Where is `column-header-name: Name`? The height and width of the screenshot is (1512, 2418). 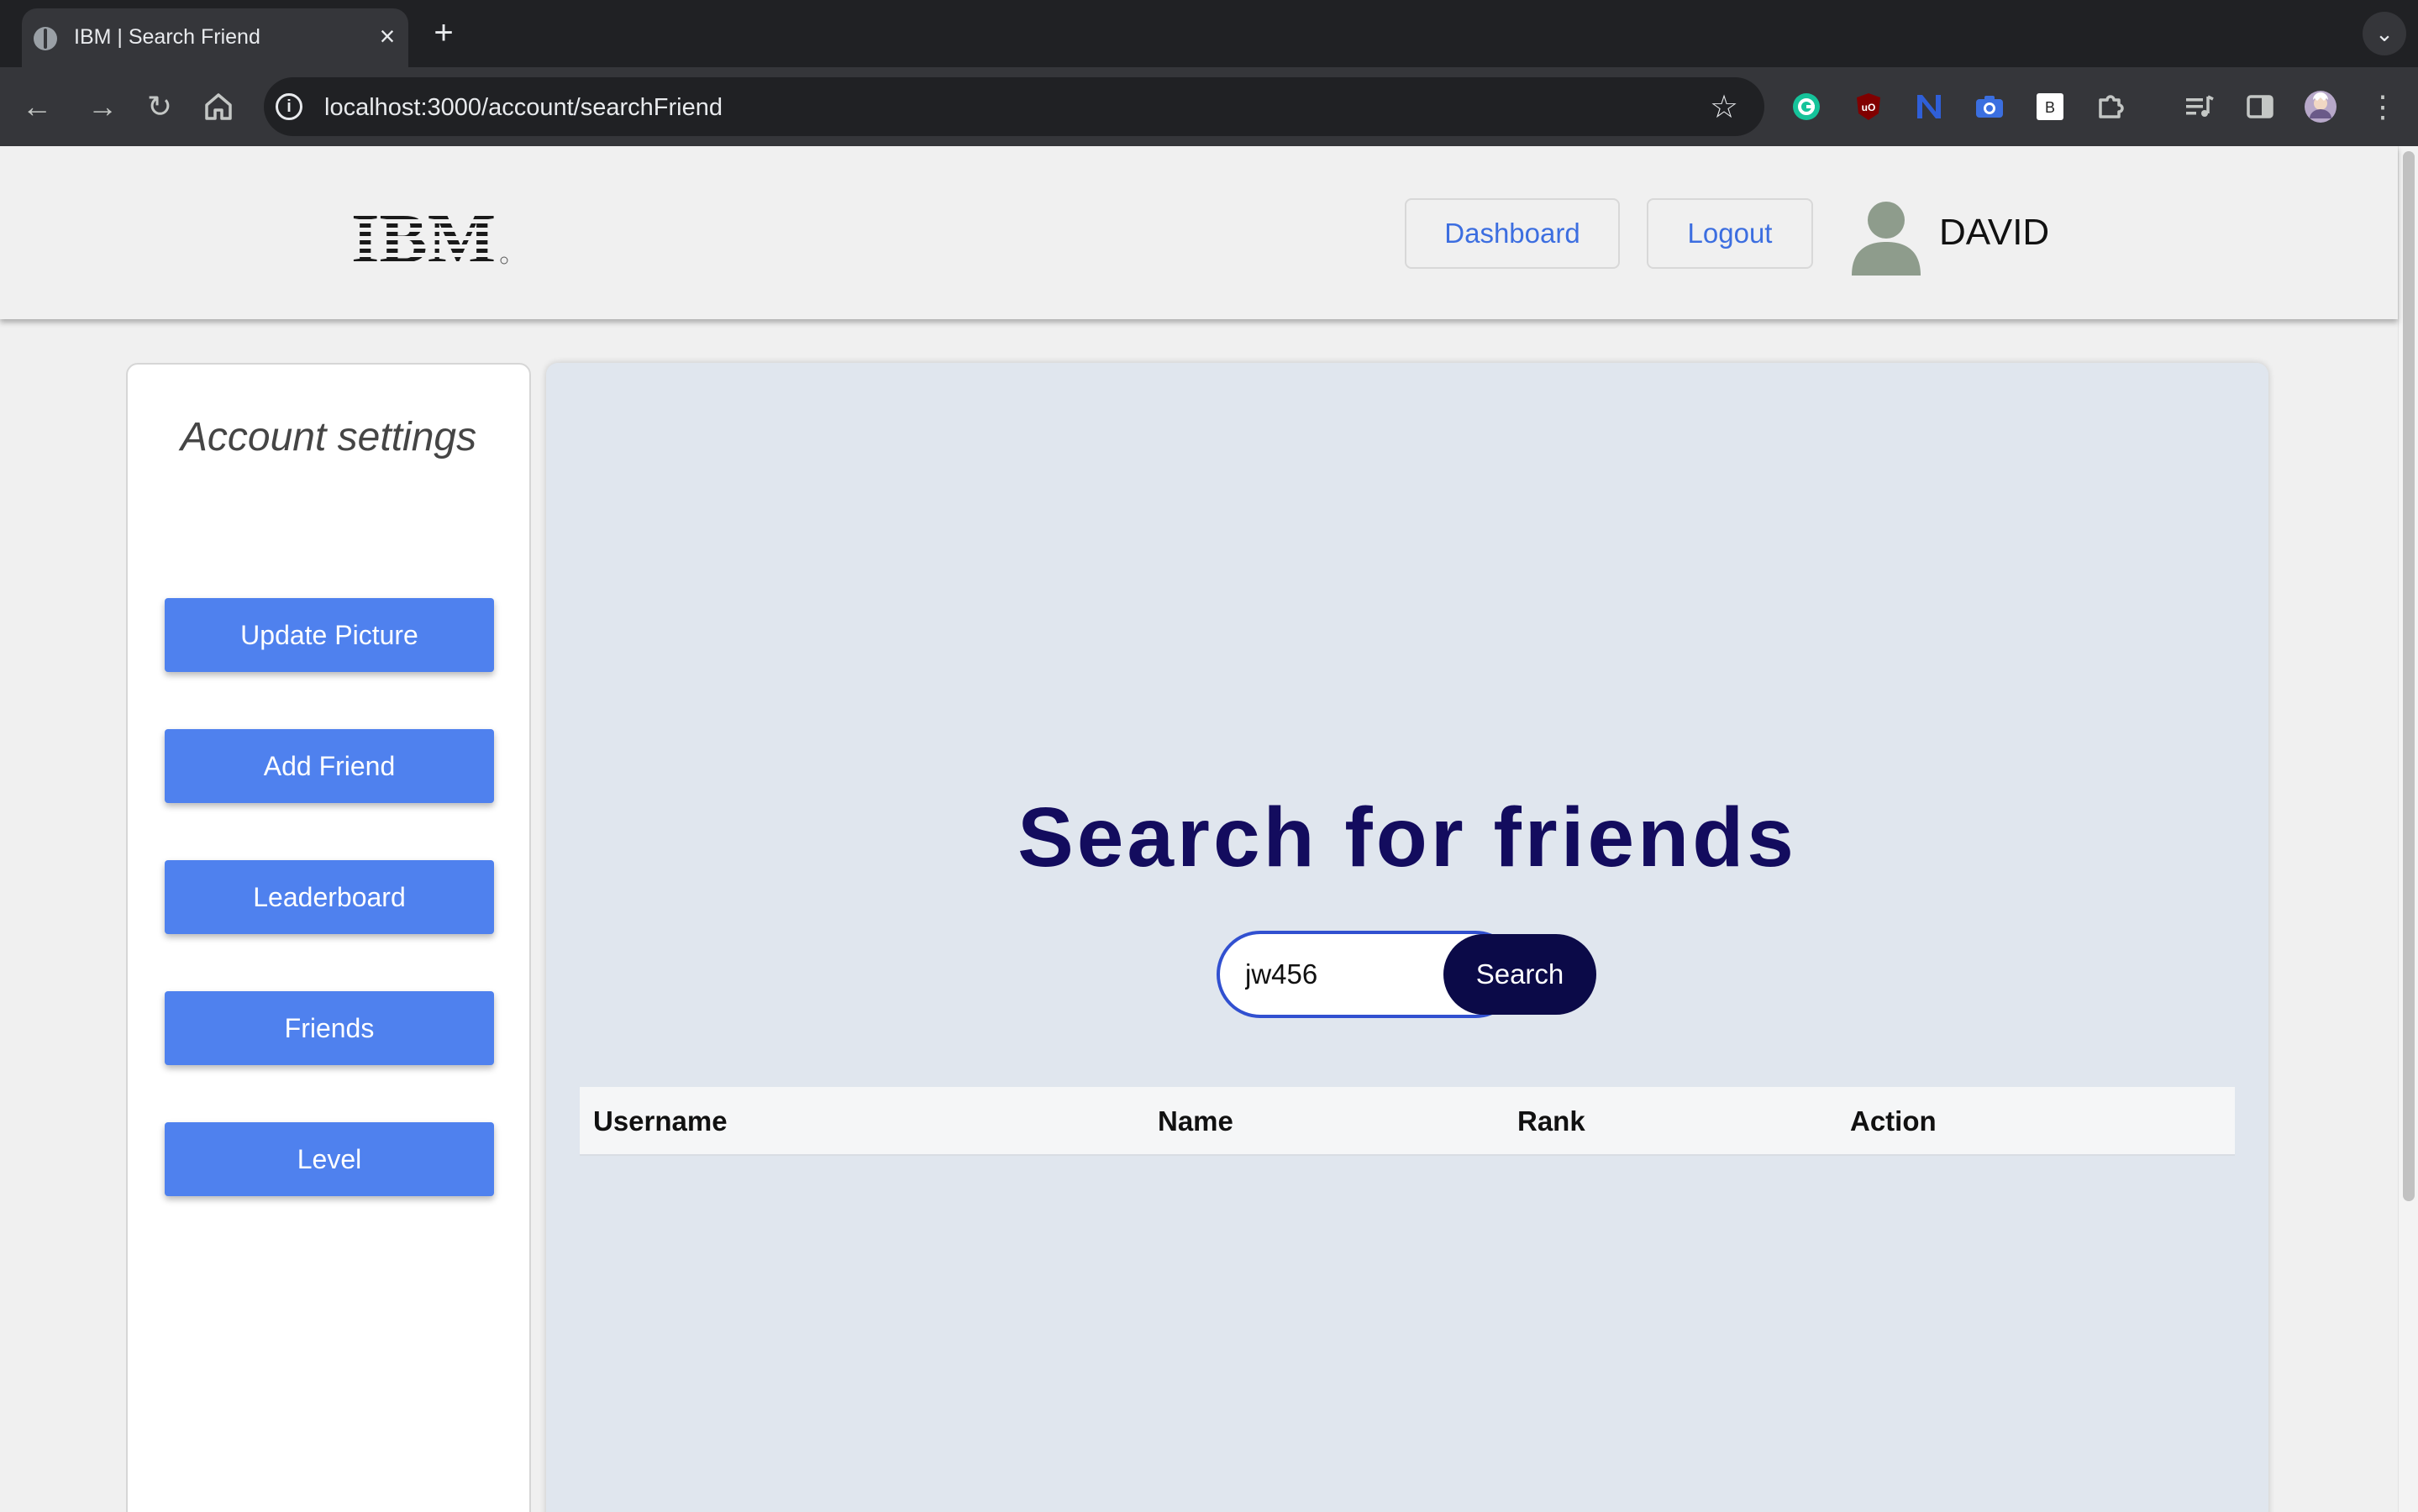
column-header-name: Name is located at coordinates (1195, 1121).